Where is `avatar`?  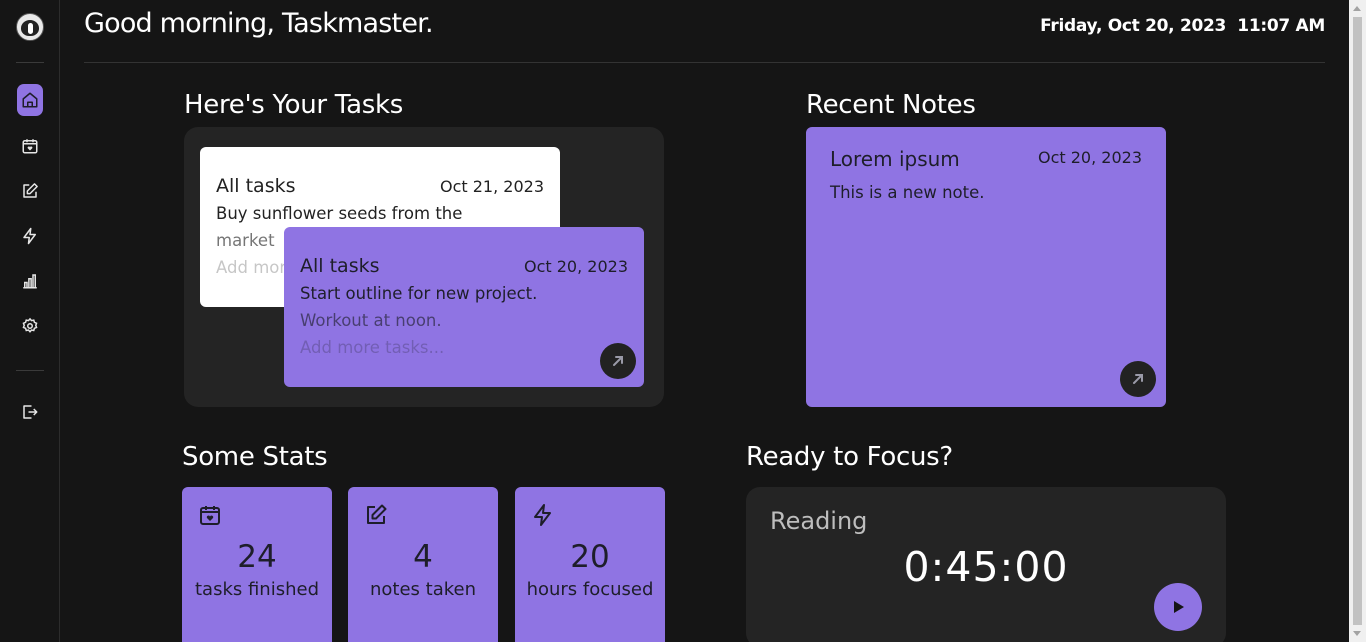 avatar is located at coordinates (30, 27).